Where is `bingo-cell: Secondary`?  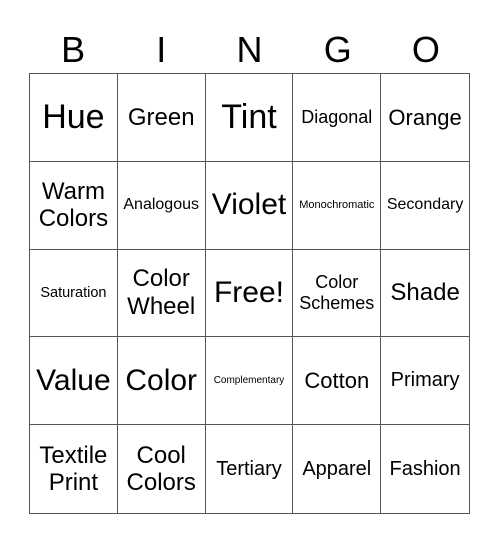 bingo-cell: Secondary is located at coordinates (425, 206).